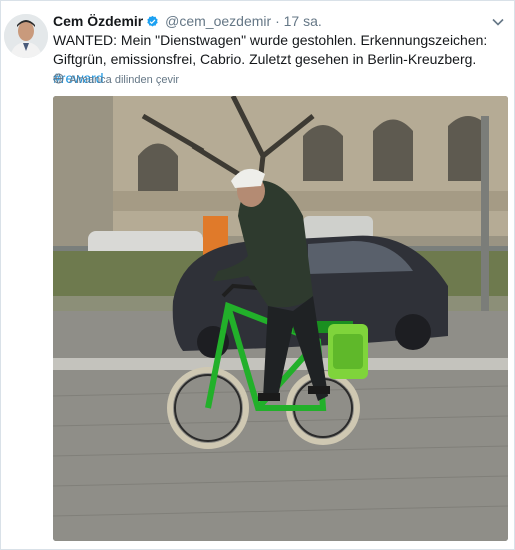  Describe the element at coordinates (152, 23) in the screenshot. I see `verified-badge-icon` at that location.